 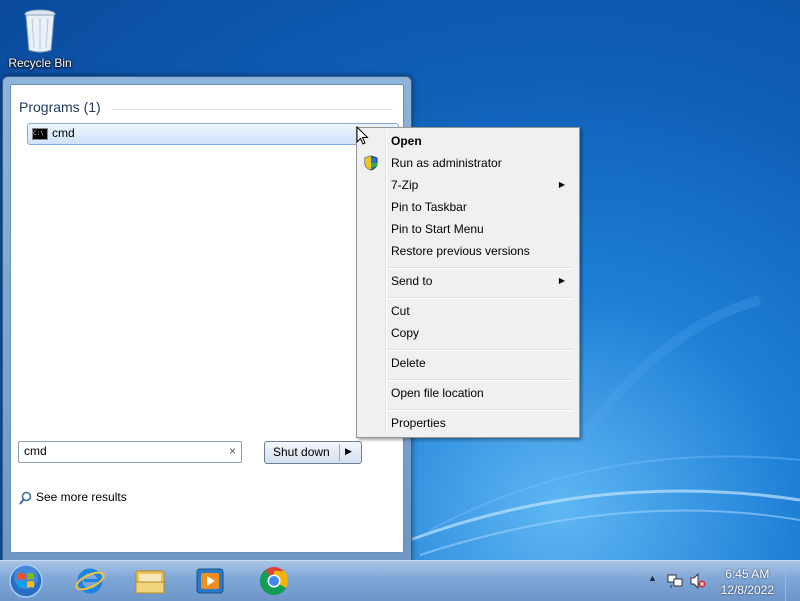 I want to click on menu-item-properties: Properties, so click(x=483, y=423).